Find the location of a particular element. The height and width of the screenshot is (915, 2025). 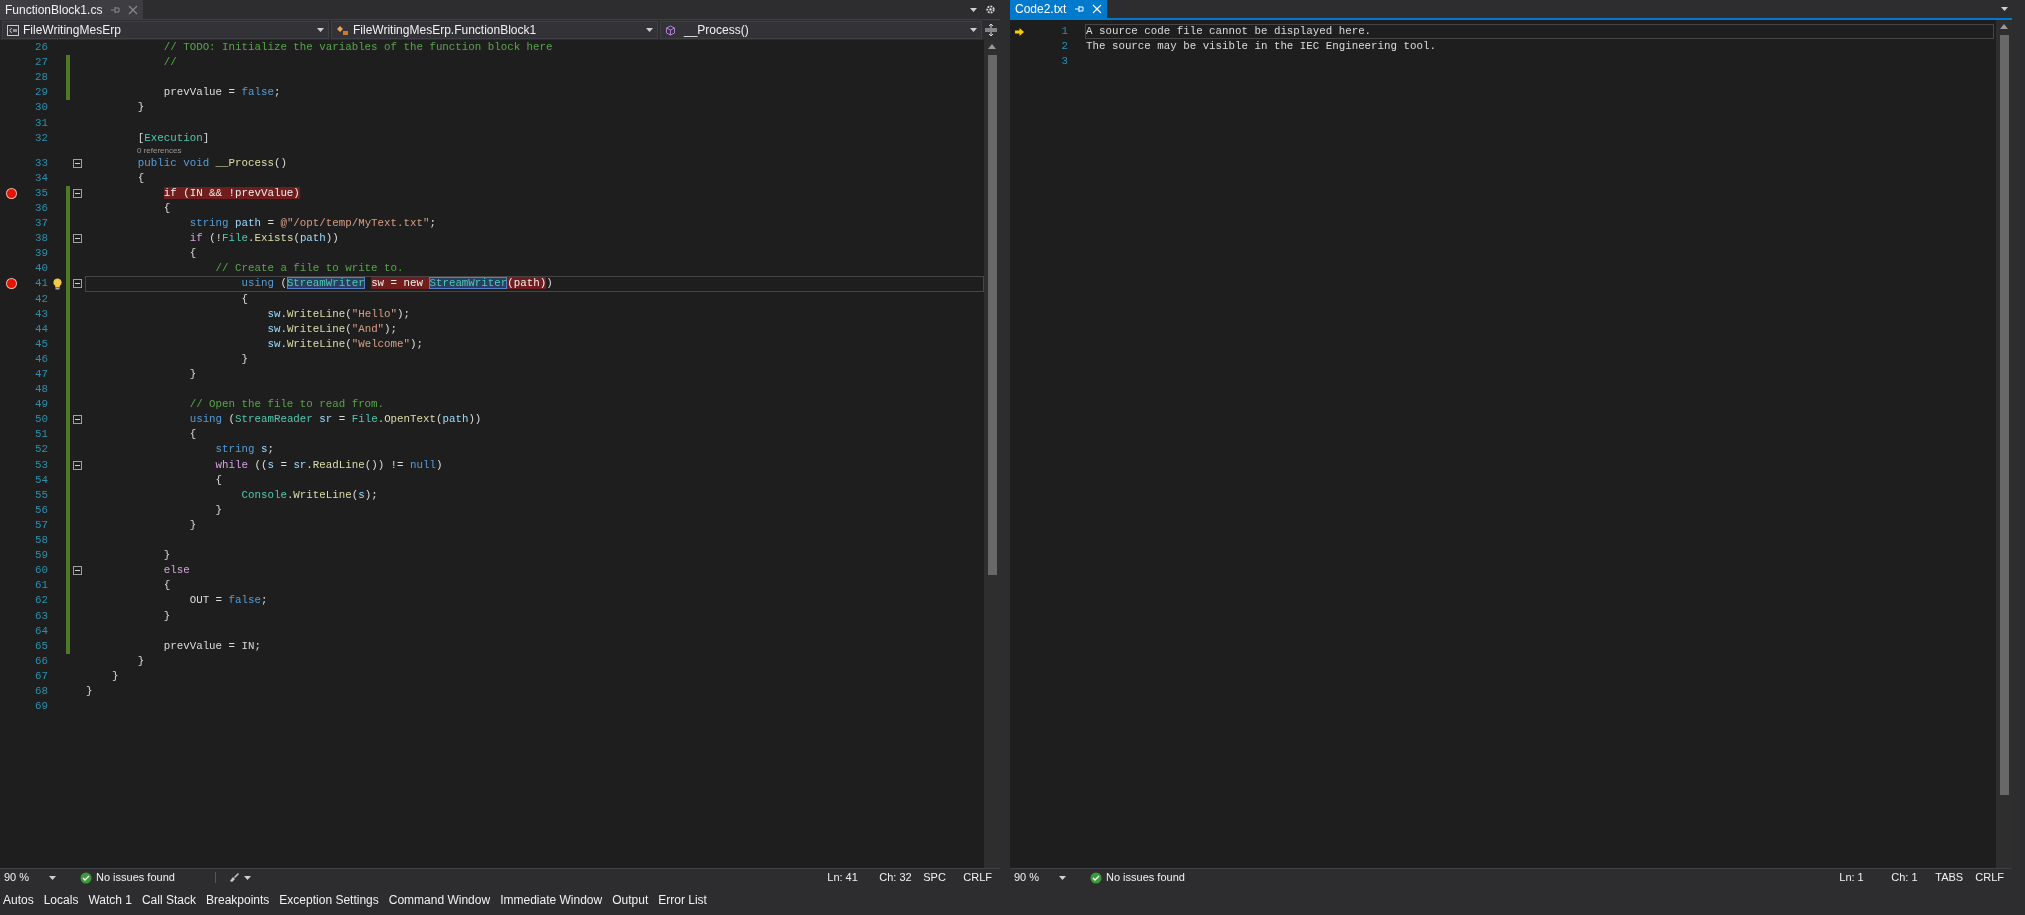

document-tab: FunctionBlock1.cs is located at coordinates (72, 9).